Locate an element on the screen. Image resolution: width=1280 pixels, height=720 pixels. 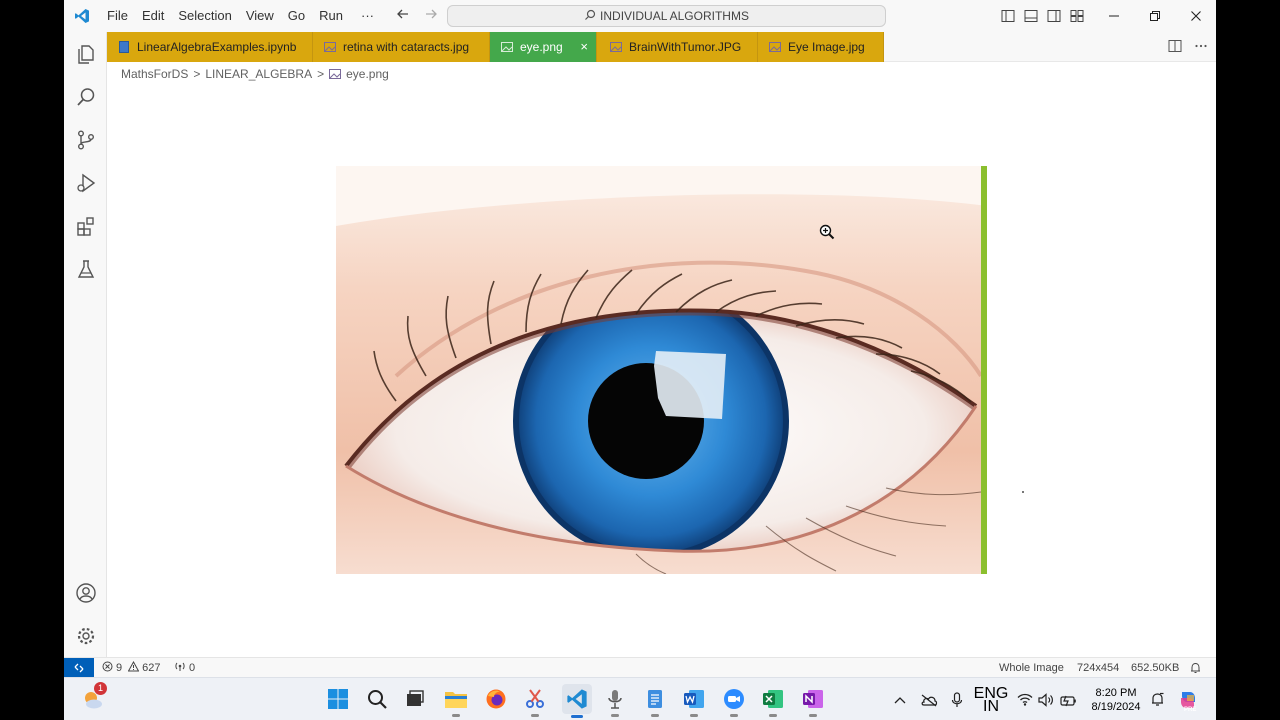
taskbar-search-icon is located at coordinates (377, 699).